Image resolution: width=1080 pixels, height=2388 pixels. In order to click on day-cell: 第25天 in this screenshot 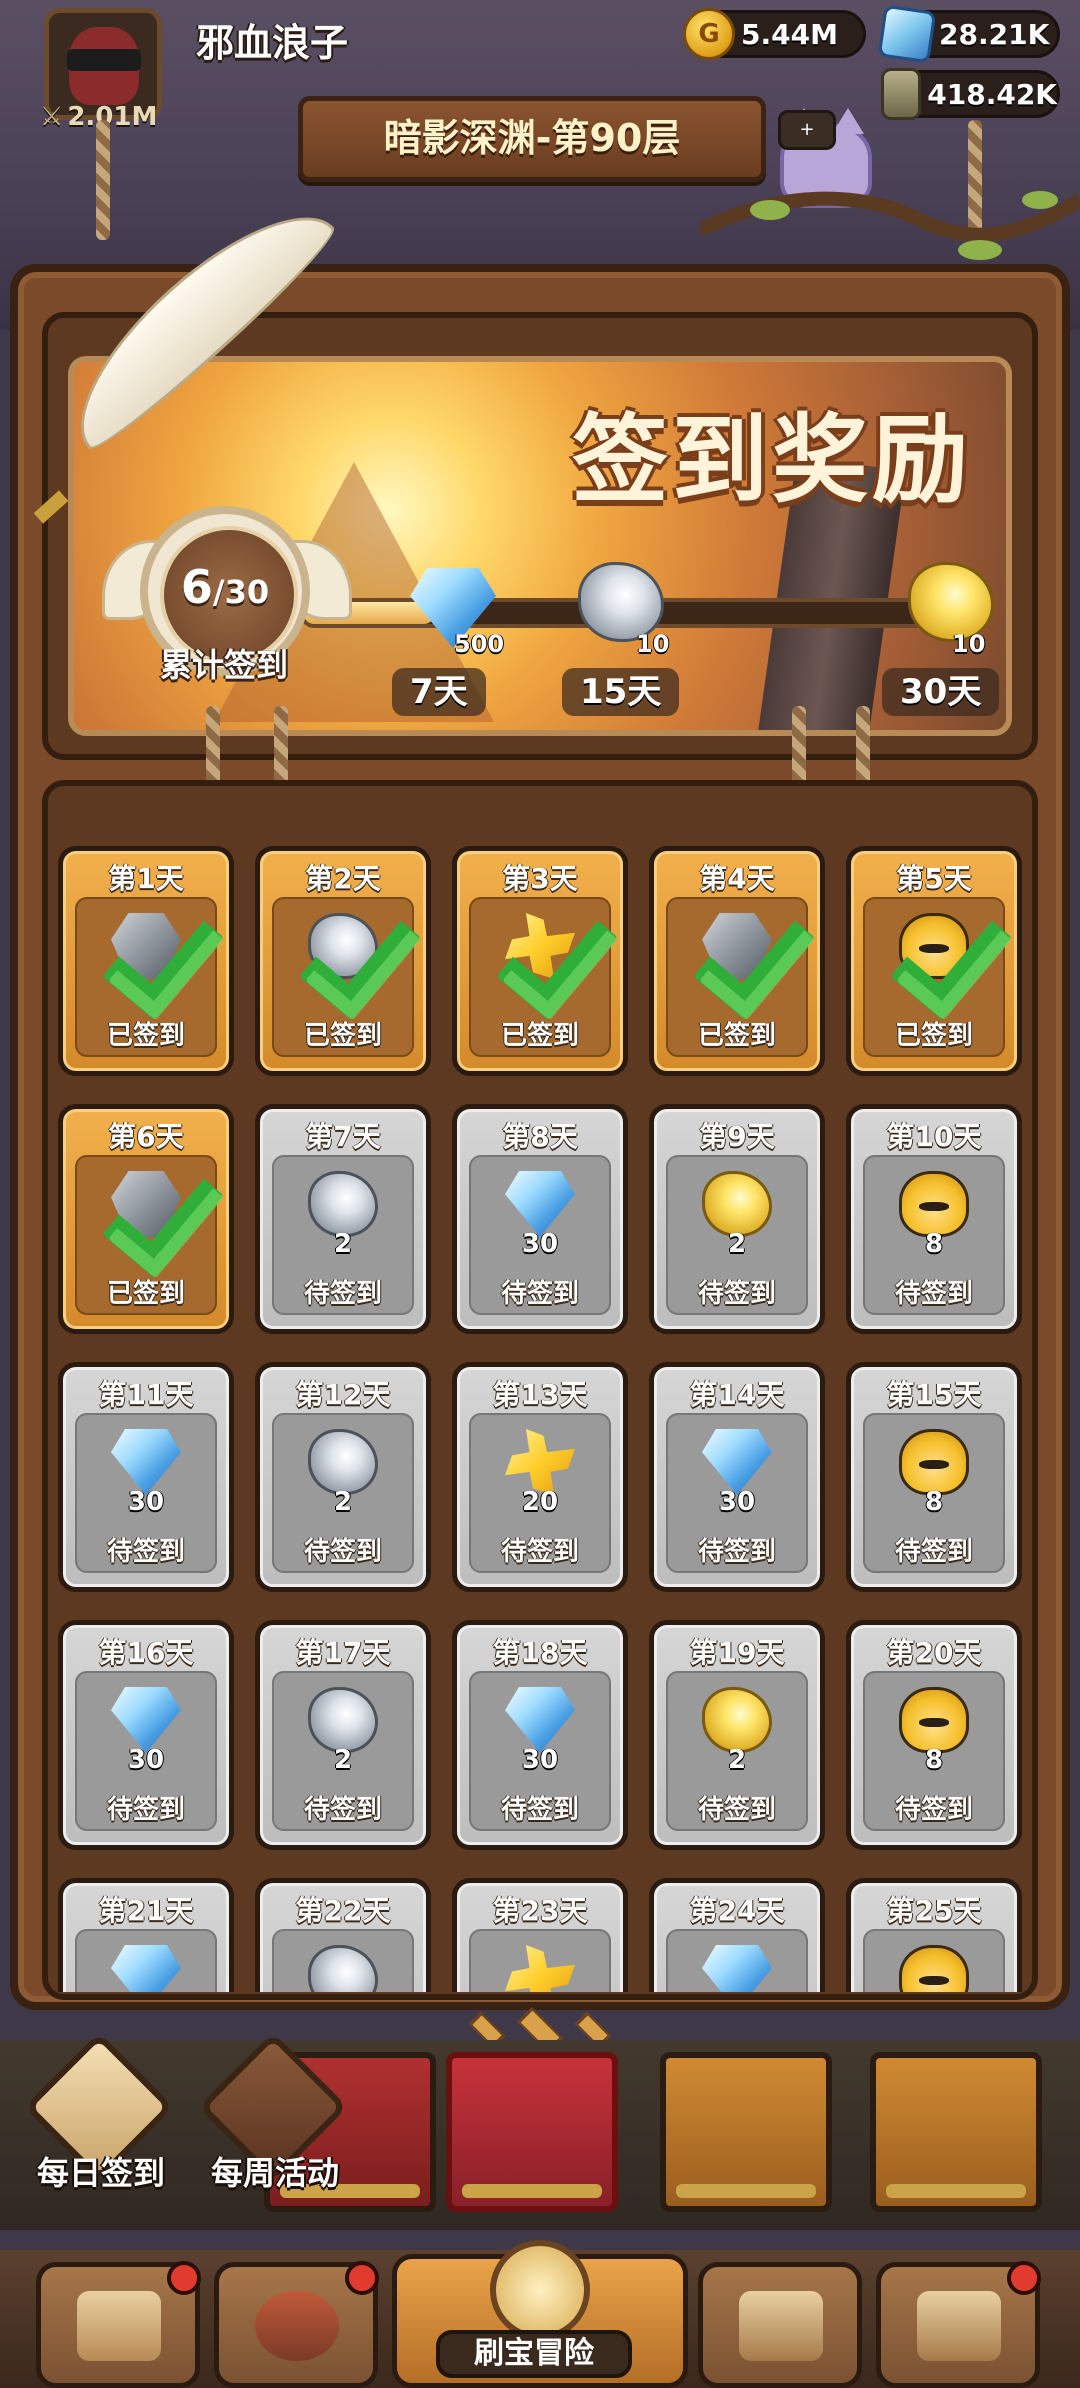, I will do `click(934, 1935)`.